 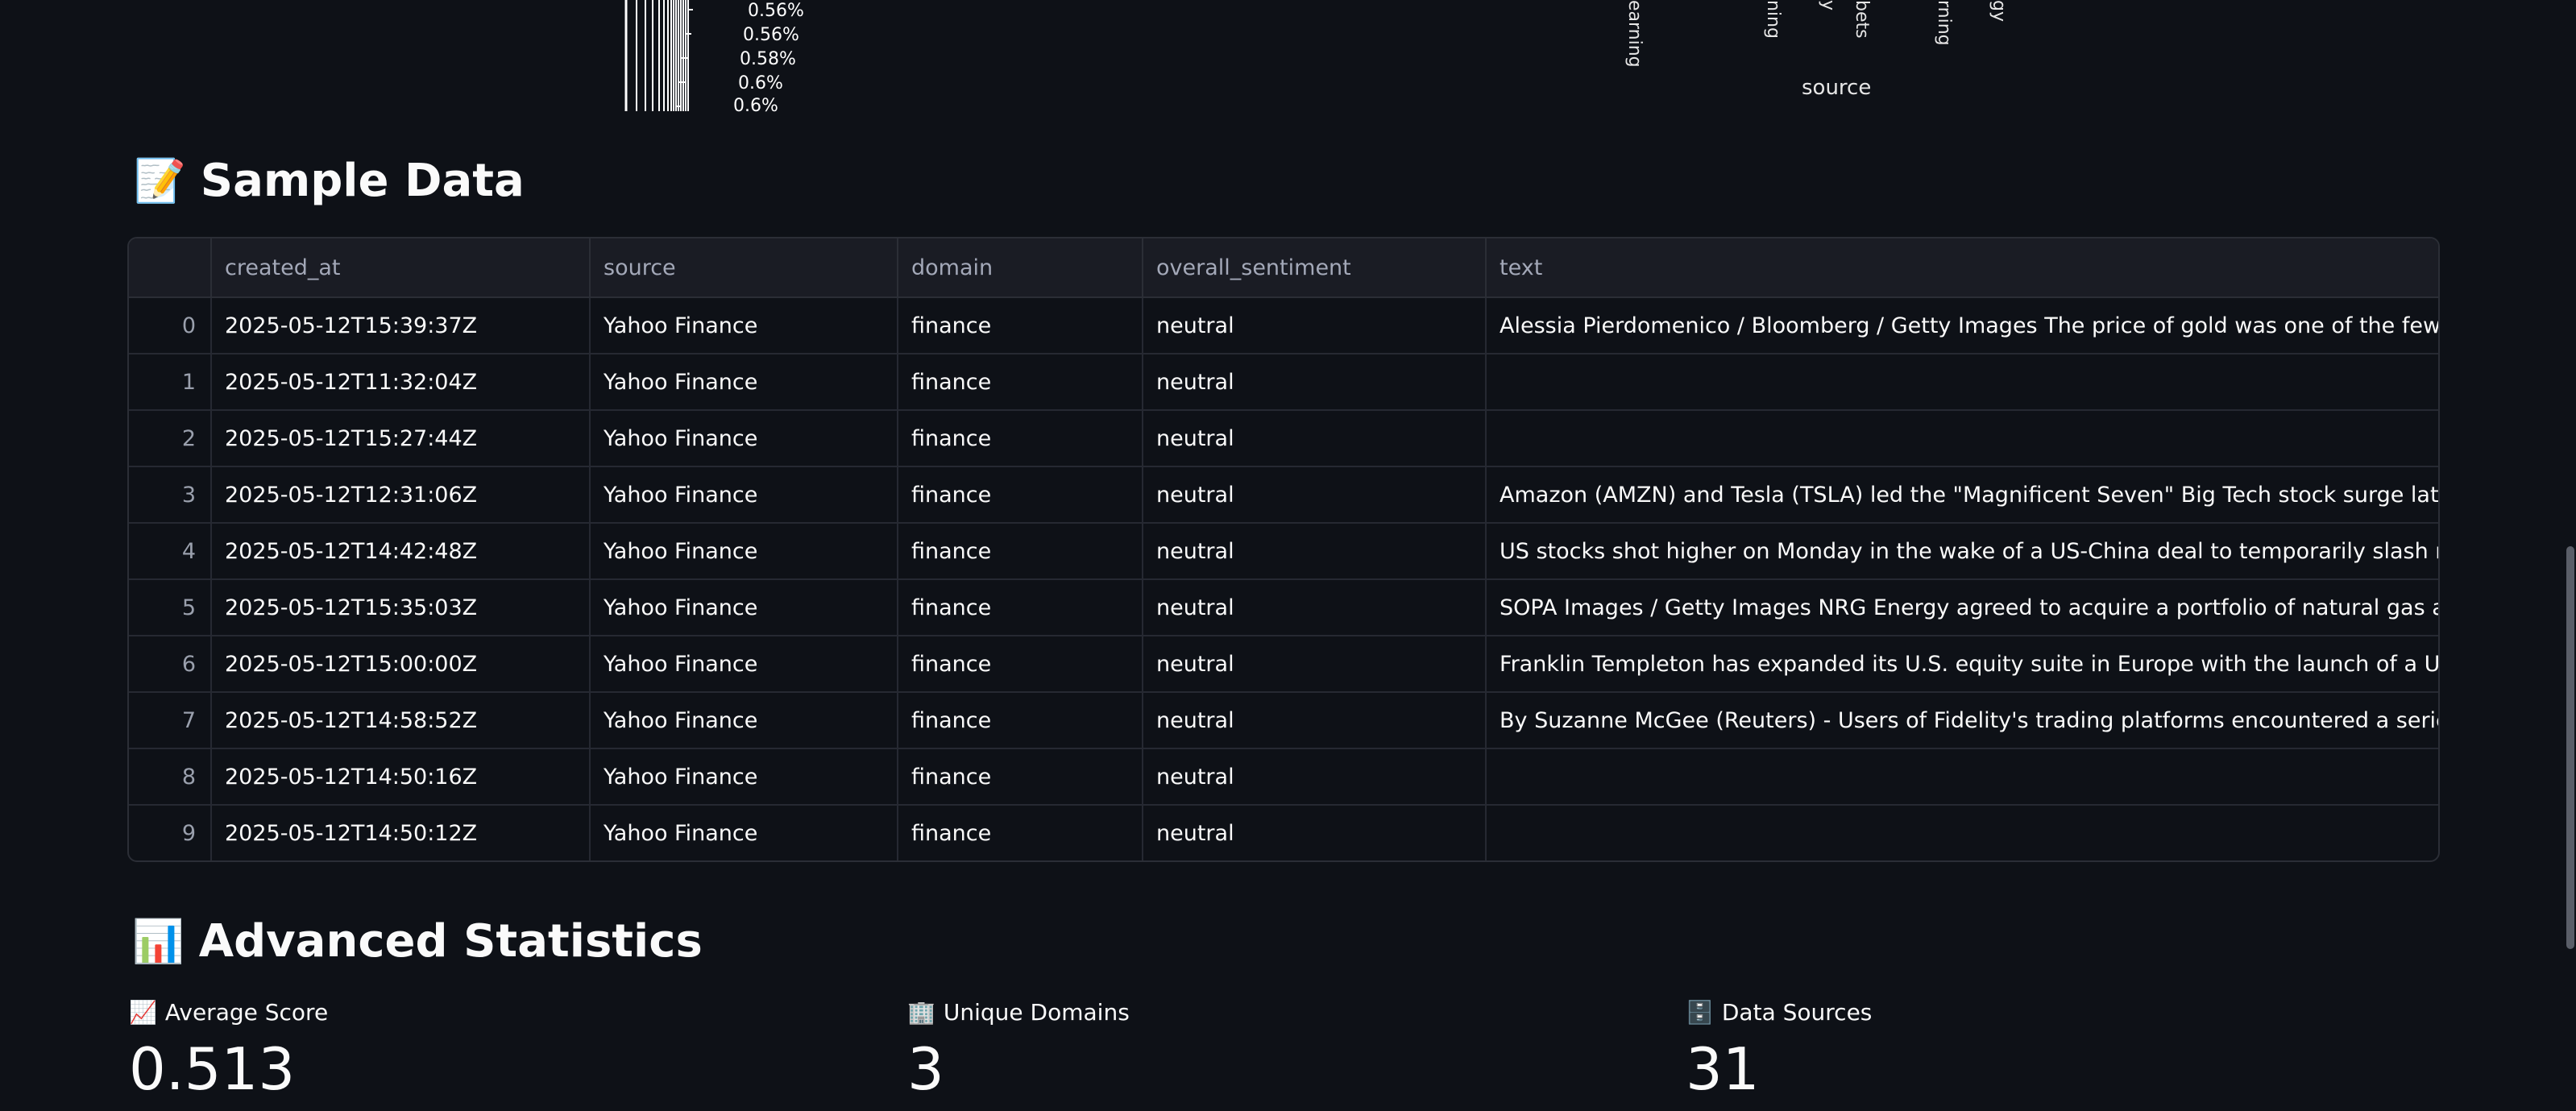 What do you see at coordinates (1862, 19) in the screenshot?
I see `x-tick-label: bets` at bounding box center [1862, 19].